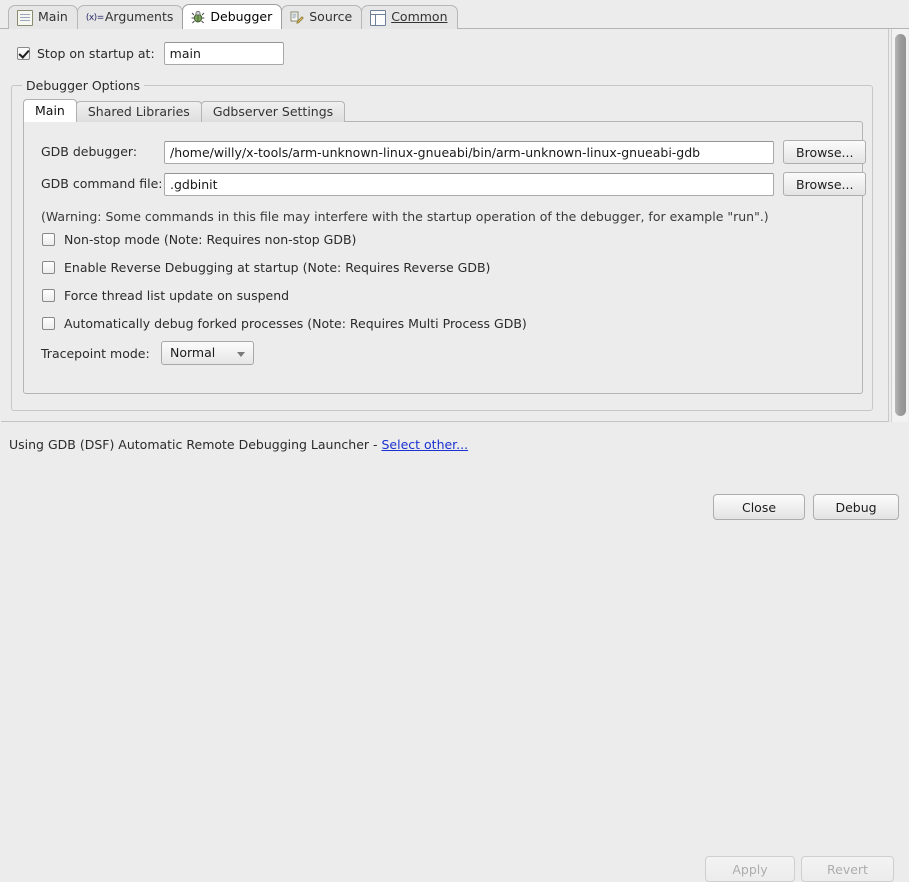 Image resolution: width=909 pixels, height=882 pixels. I want to click on tab-common: Common, so click(409, 17).